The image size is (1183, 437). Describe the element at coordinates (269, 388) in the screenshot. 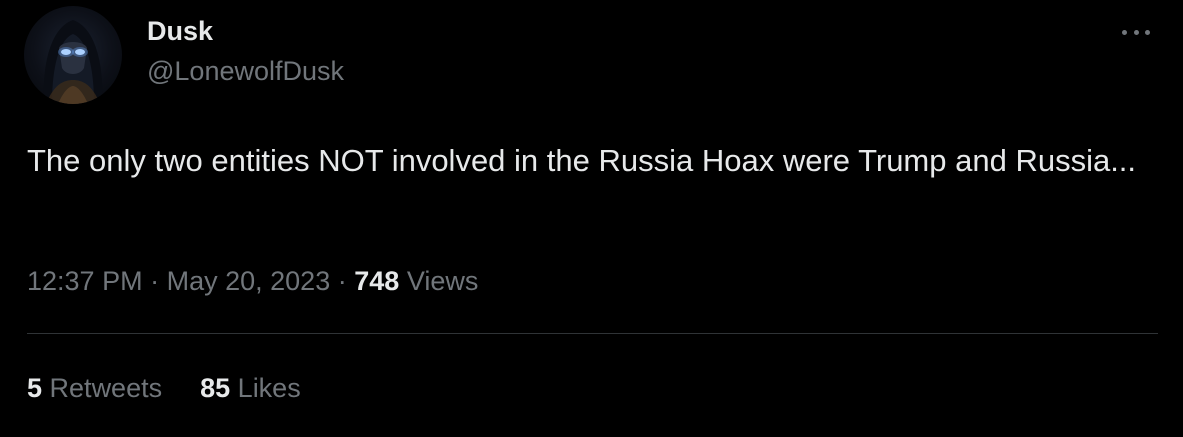

I see `likes-label: Likes` at that location.